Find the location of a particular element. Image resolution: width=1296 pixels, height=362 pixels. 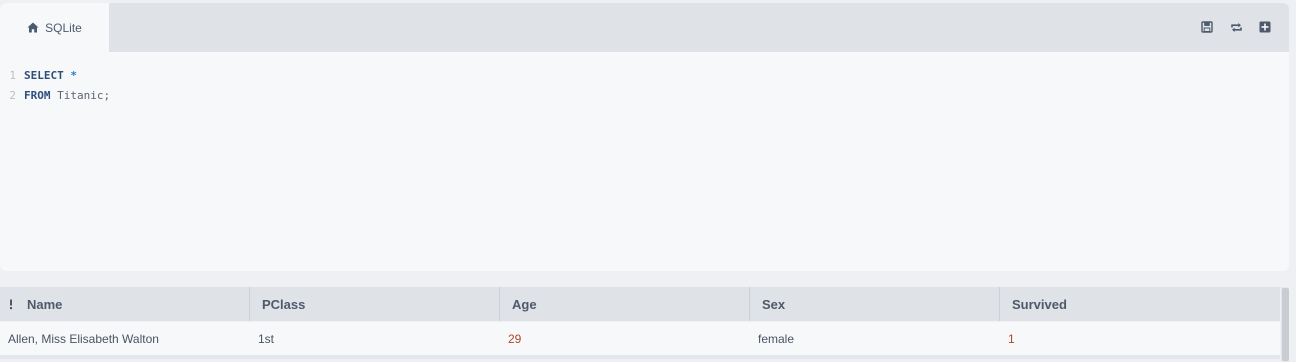

column-header-survived: Survived is located at coordinates (1140, 304).